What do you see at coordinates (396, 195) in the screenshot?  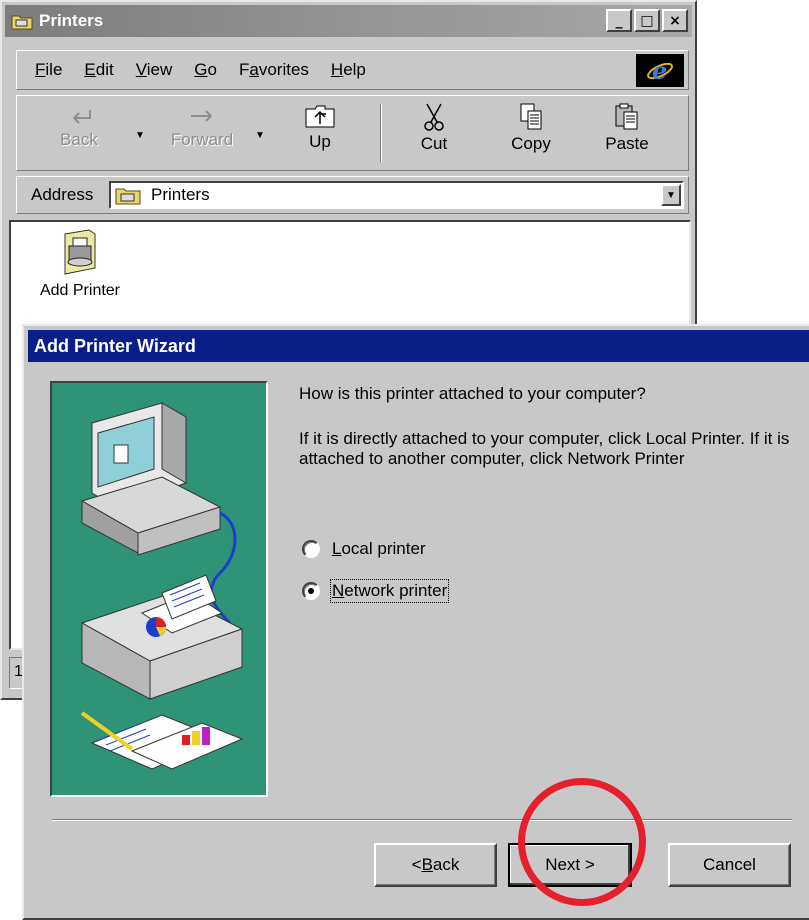 I see `address-input: Printers ▼` at bounding box center [396, 195].